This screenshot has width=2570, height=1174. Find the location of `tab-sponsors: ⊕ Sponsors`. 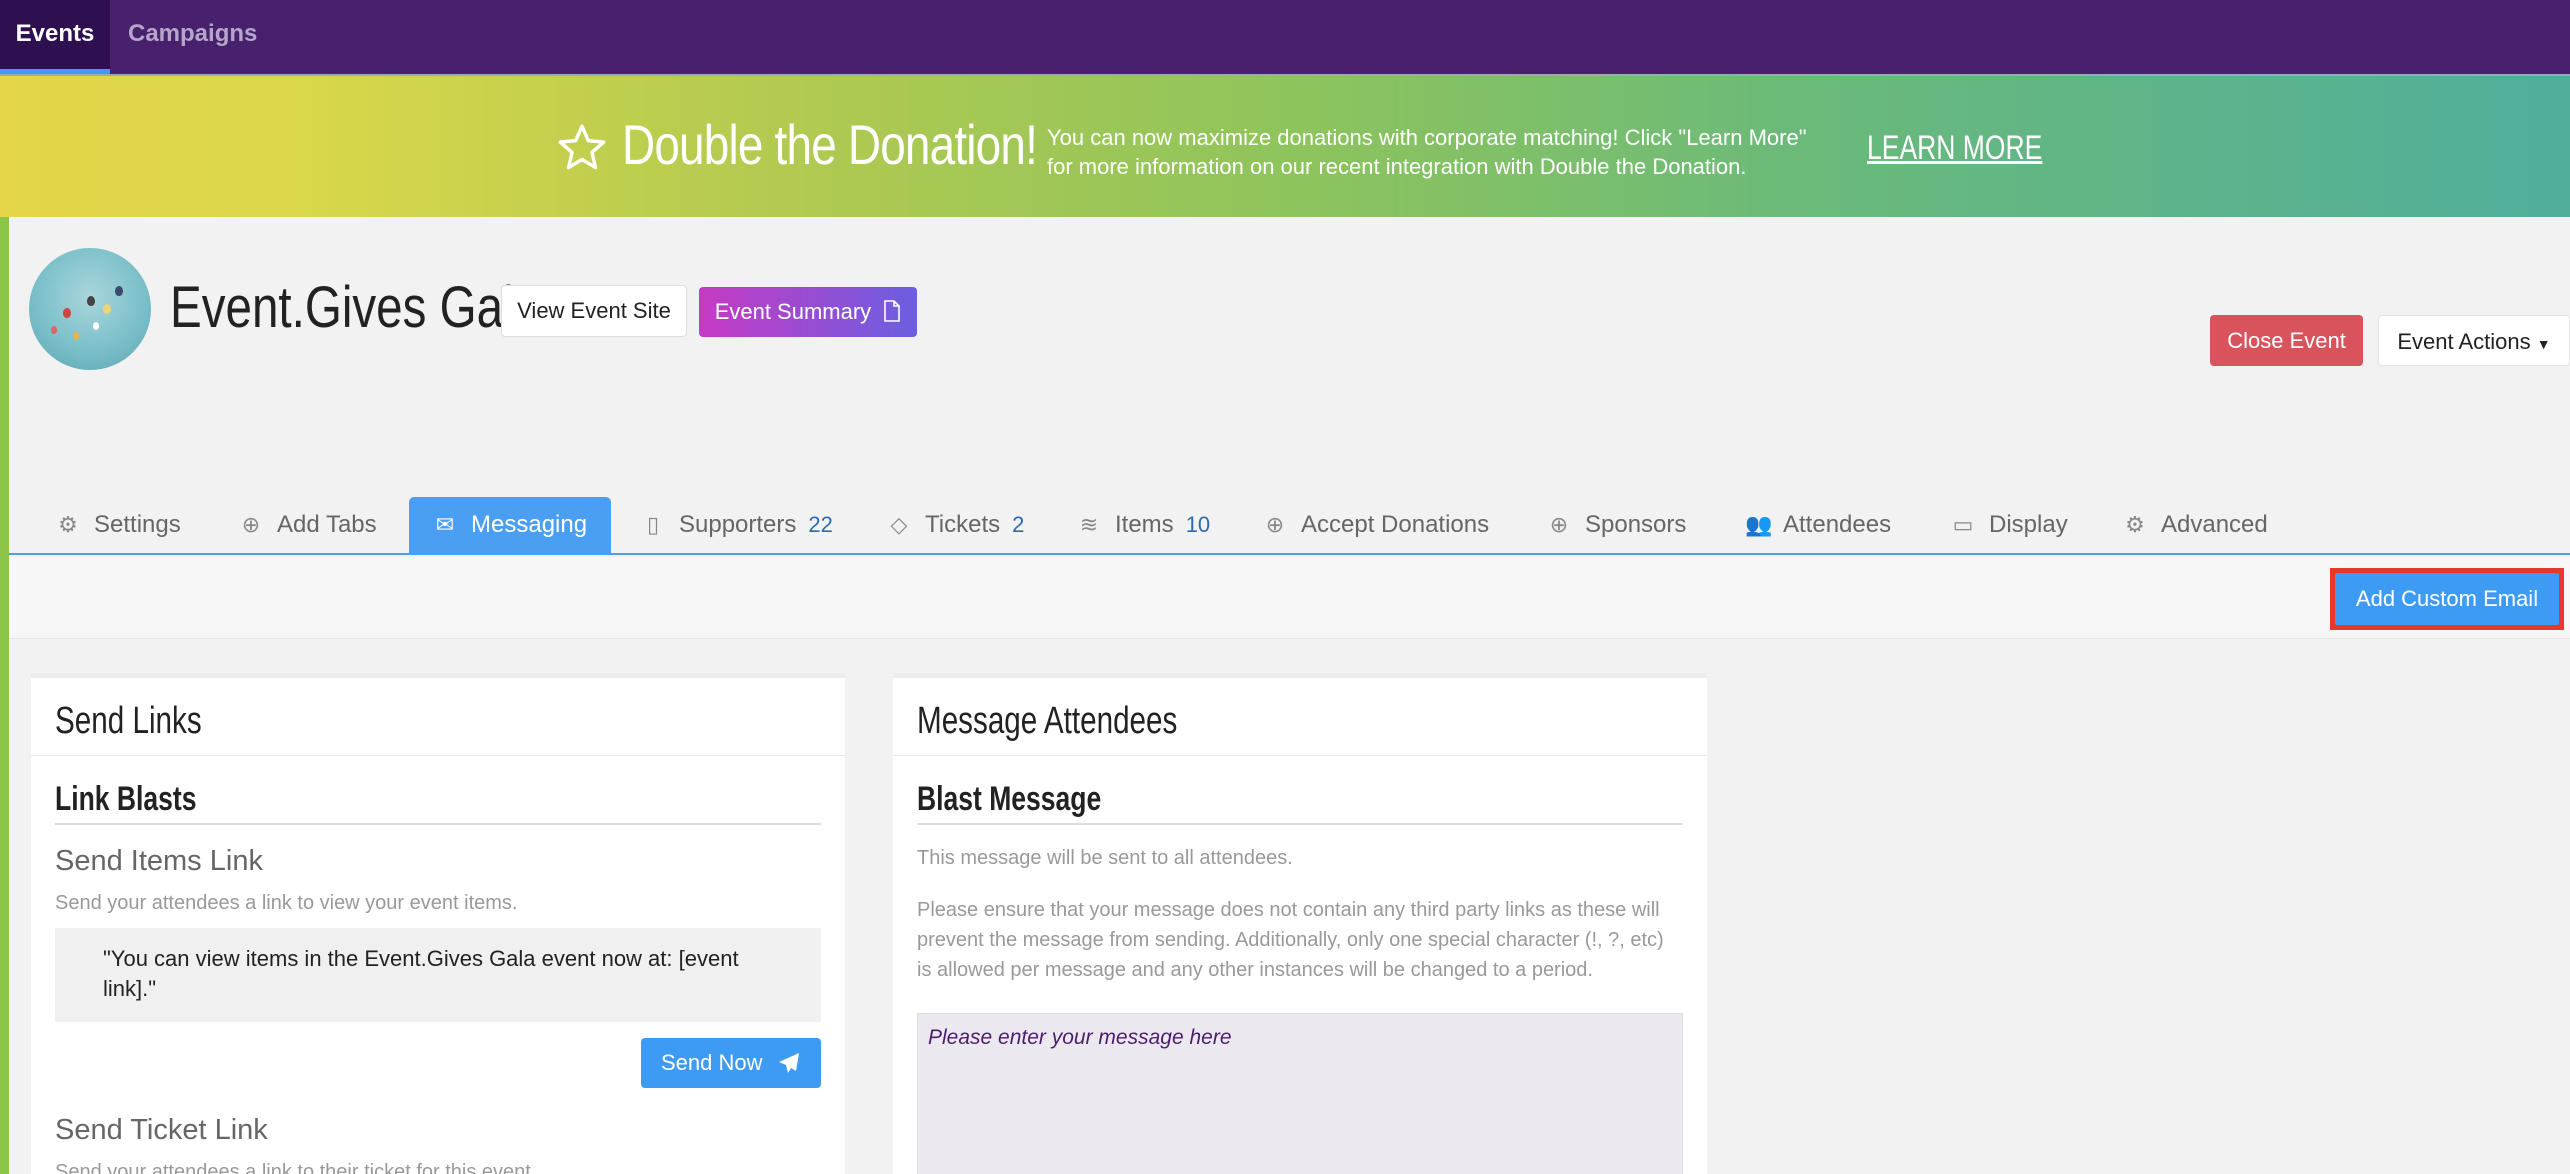

tab-sponsors: ⊕ Sponsors is located at coordinates (1617, 525).